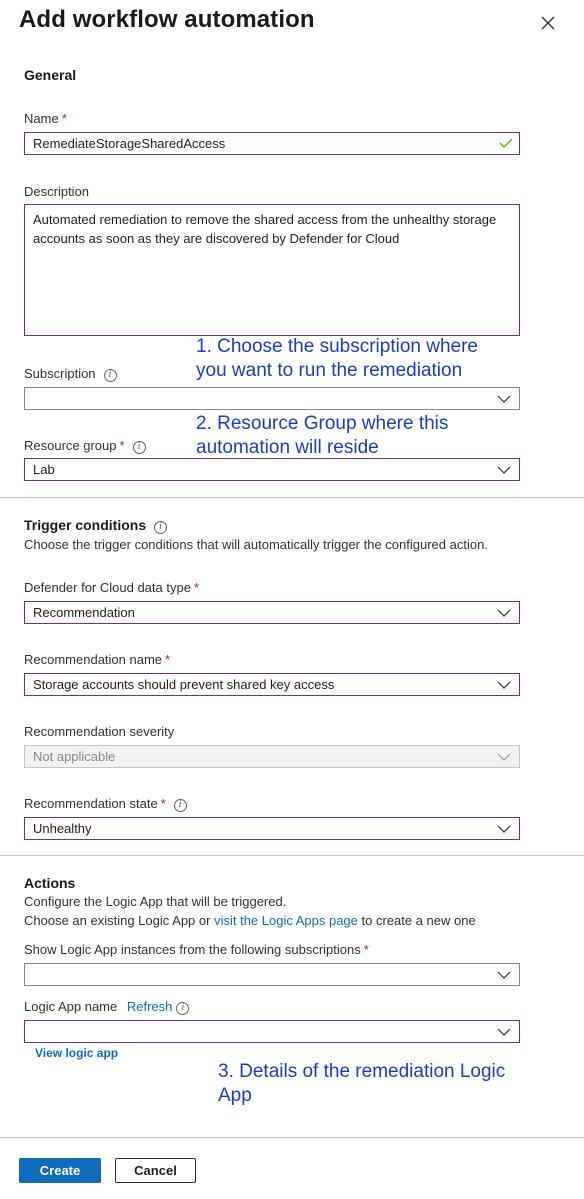  I want to click on subscription-dropdown, so click(272, 398).